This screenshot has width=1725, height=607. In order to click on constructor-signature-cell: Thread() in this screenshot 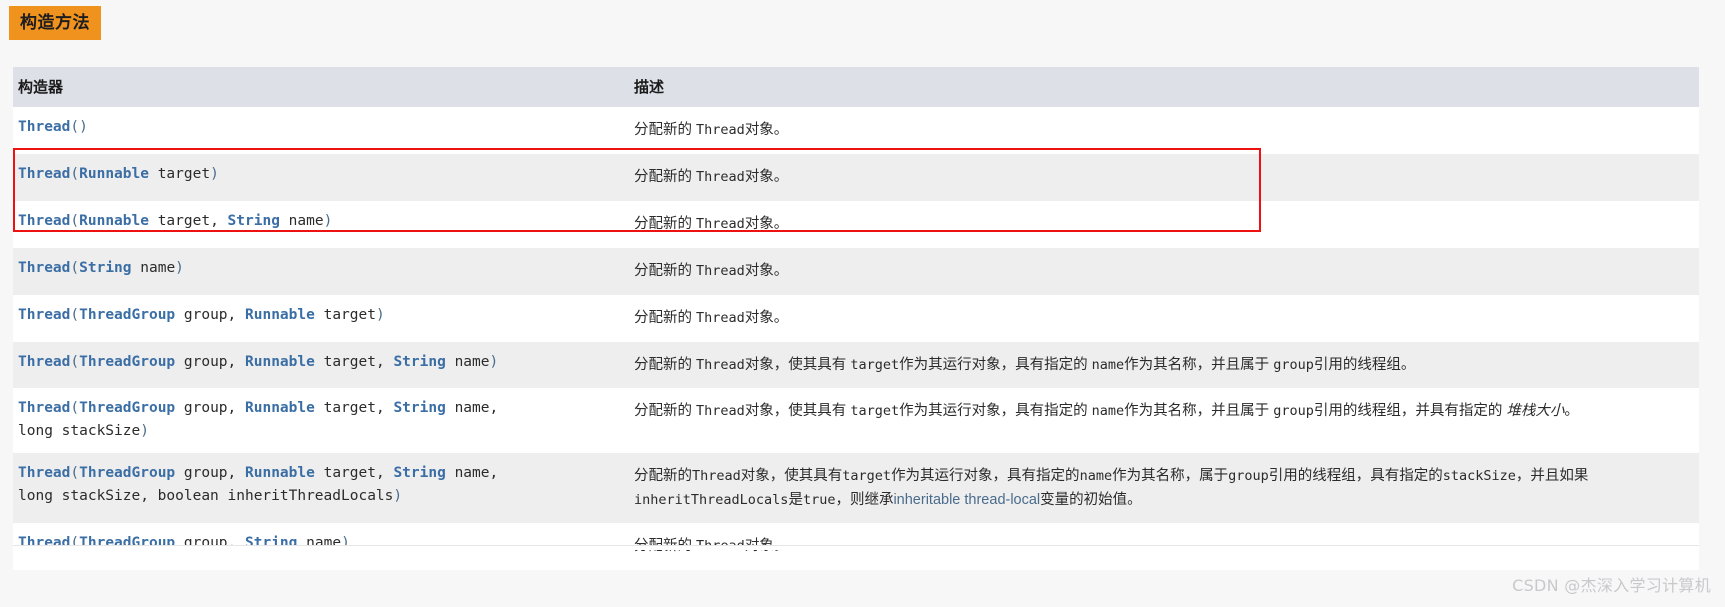, I will do `click(316, 130)`.